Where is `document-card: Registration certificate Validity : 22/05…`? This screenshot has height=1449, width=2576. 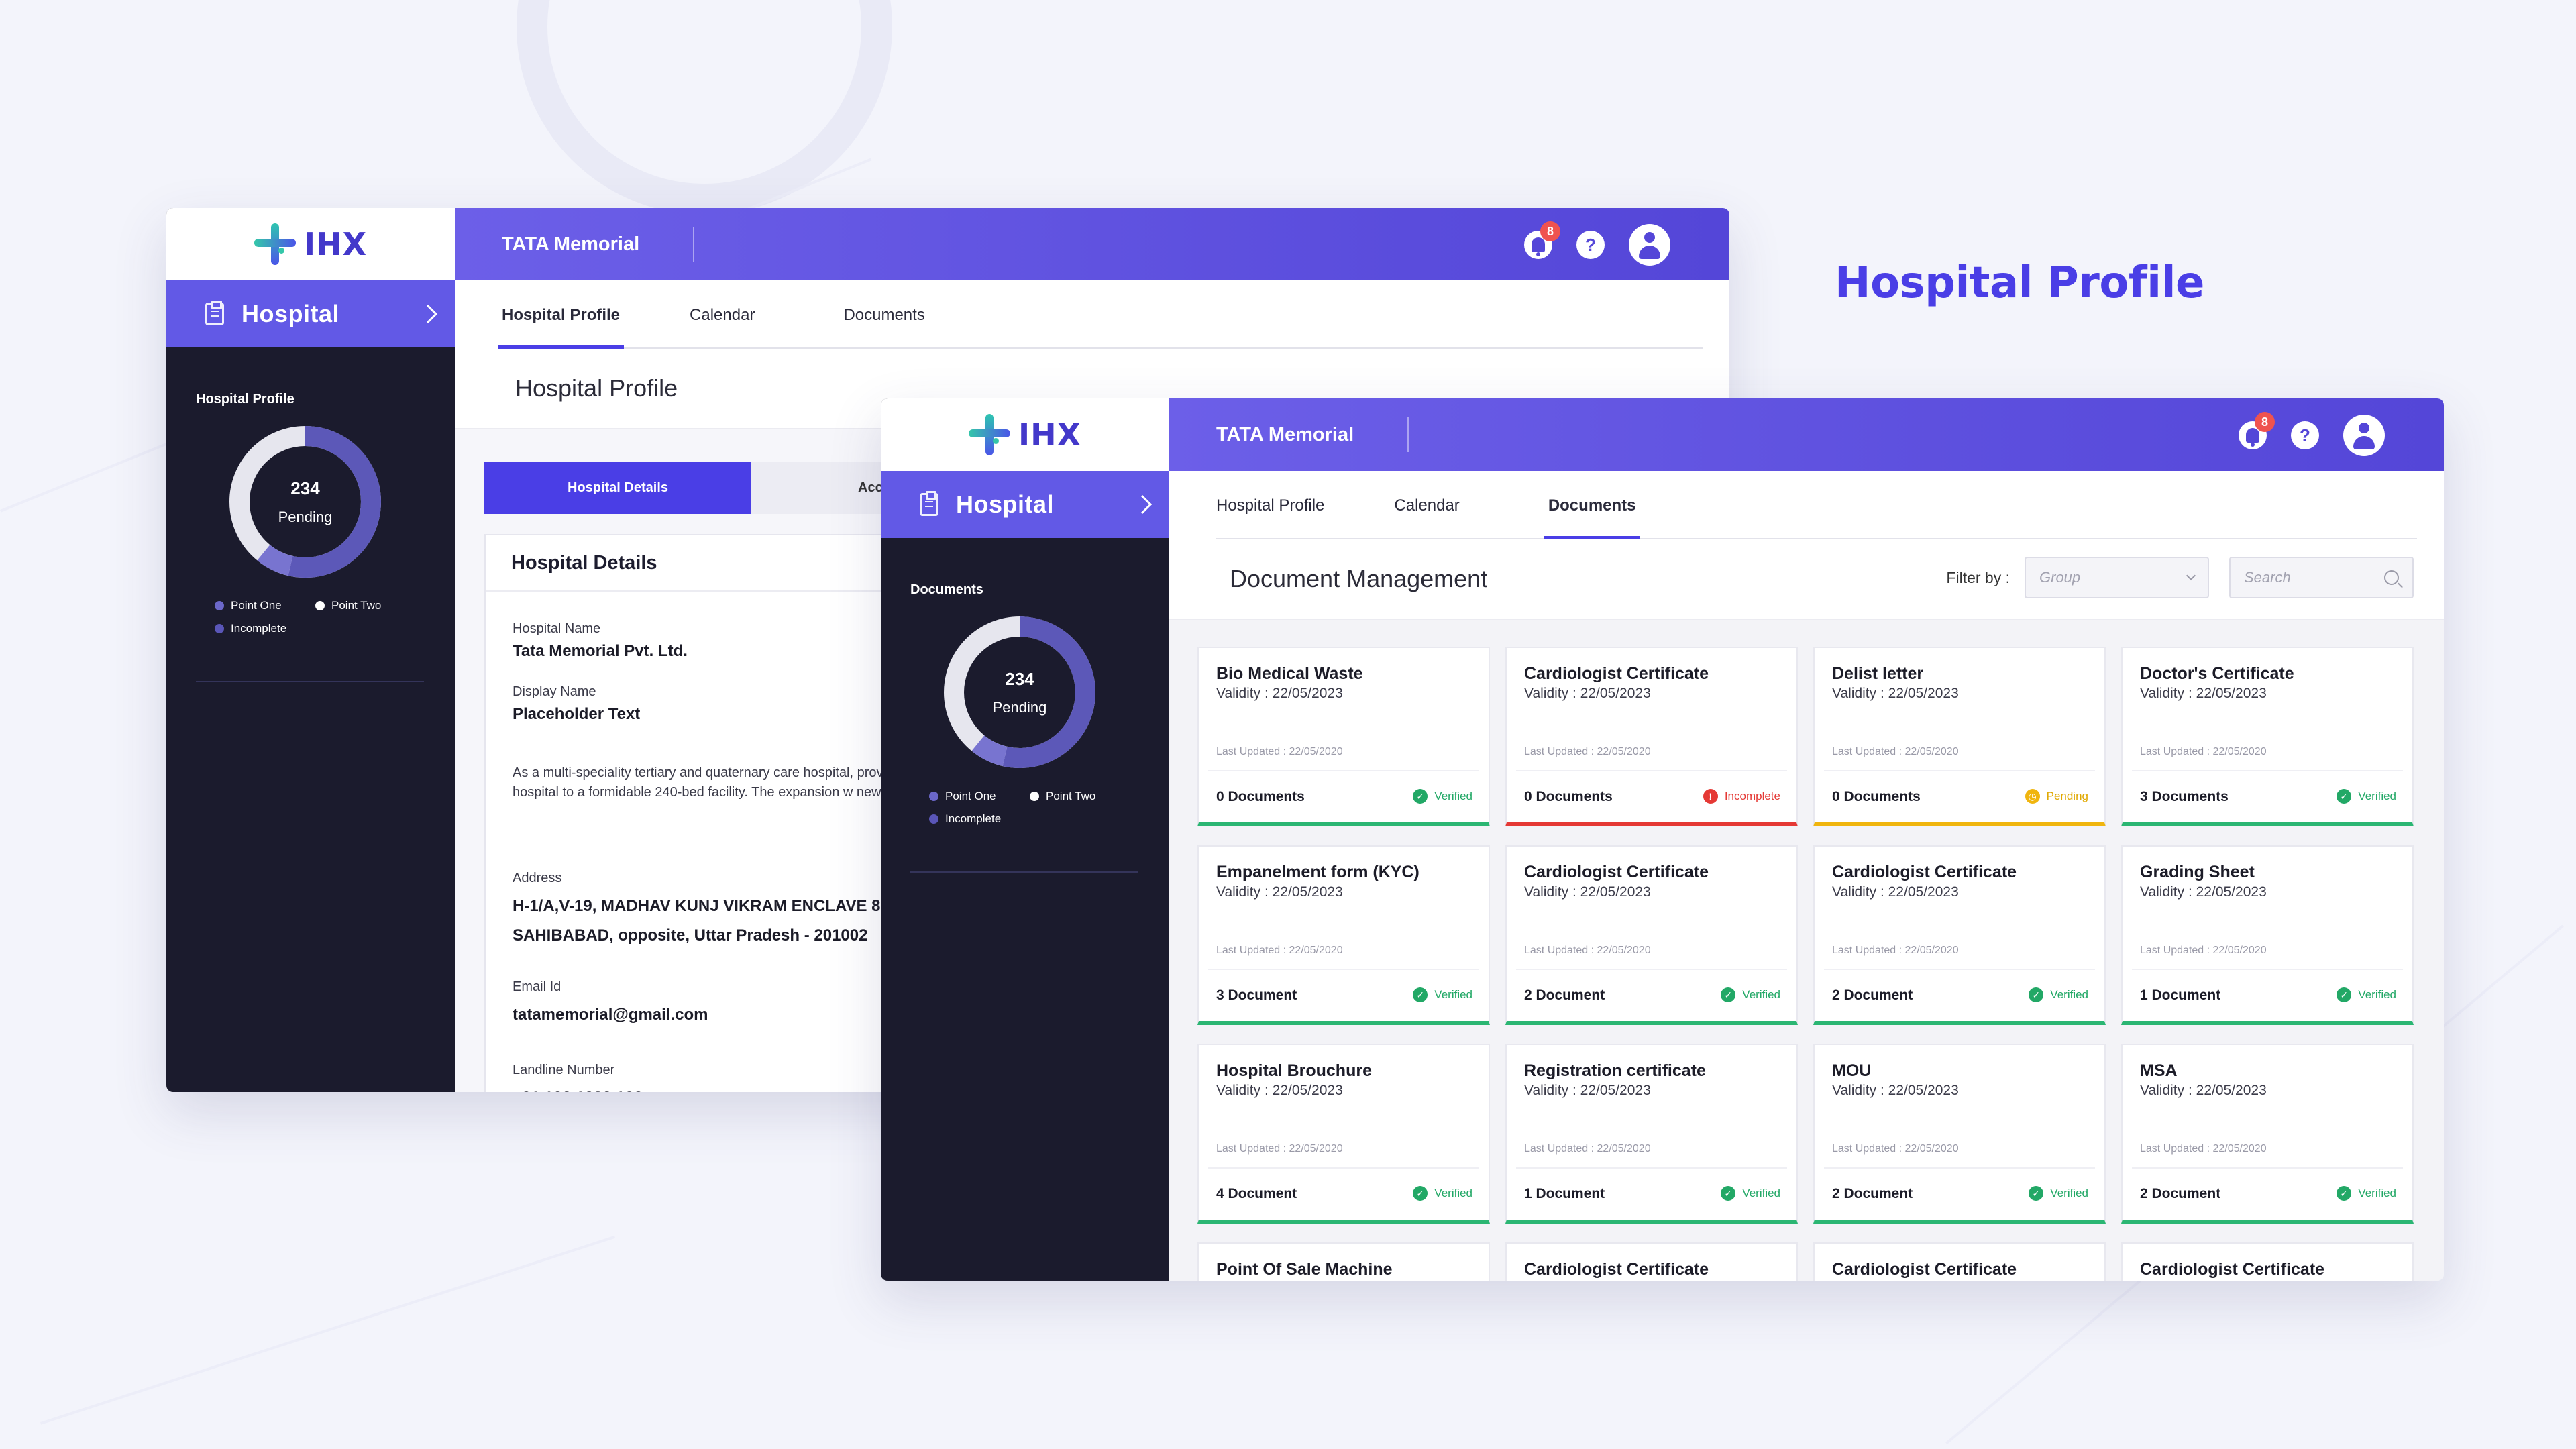
document-card: Registration certificate Validity : 22/05… is located at coordinates (1651, 1134).